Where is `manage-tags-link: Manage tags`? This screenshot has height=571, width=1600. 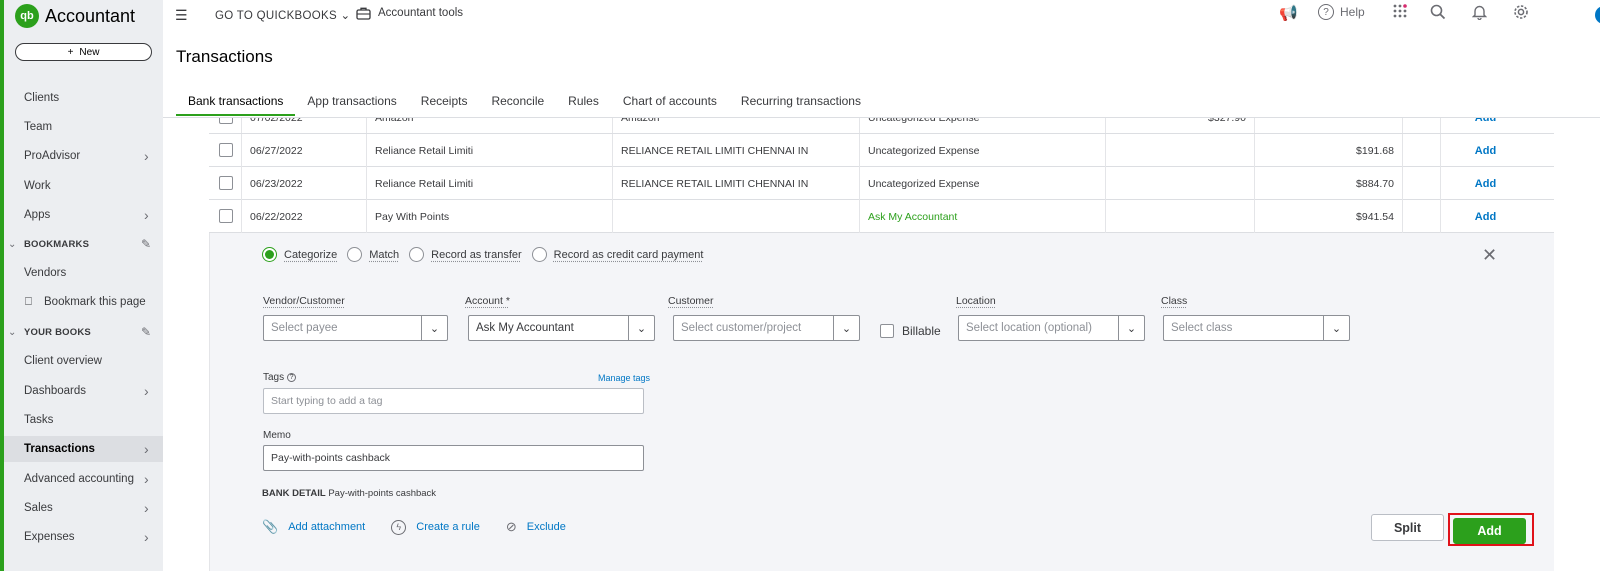
manage-tags-link: Manage tags is located at coordinates (624, 378).